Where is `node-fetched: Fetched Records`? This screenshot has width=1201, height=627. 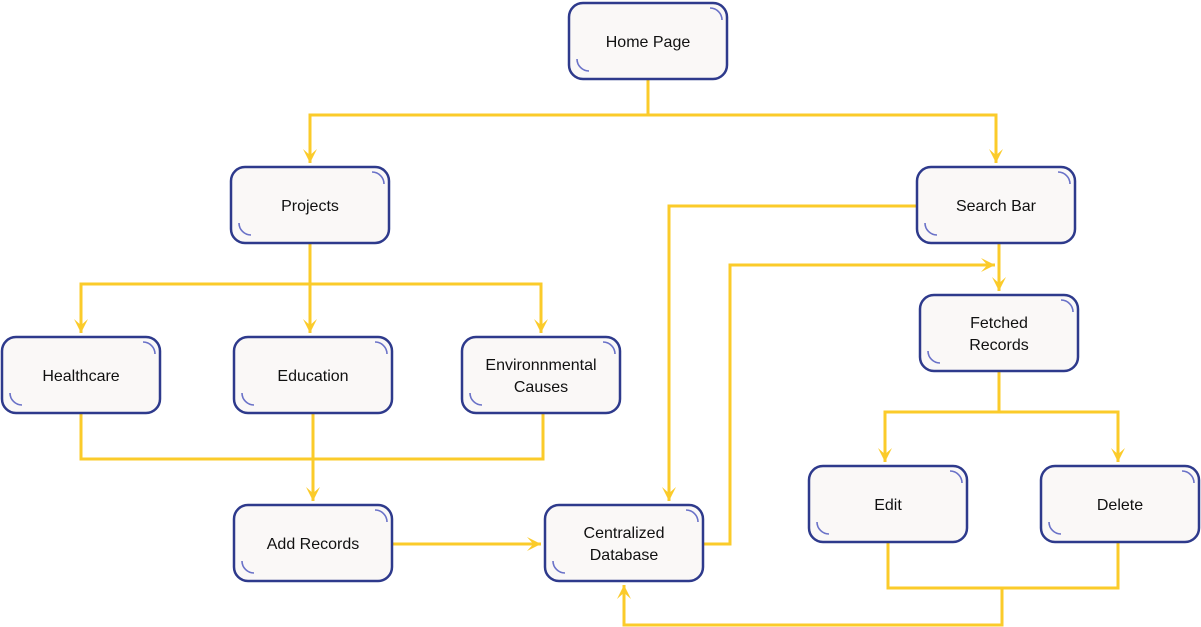 node-fetched: Fetched Records is located at coordinates (999, 333).